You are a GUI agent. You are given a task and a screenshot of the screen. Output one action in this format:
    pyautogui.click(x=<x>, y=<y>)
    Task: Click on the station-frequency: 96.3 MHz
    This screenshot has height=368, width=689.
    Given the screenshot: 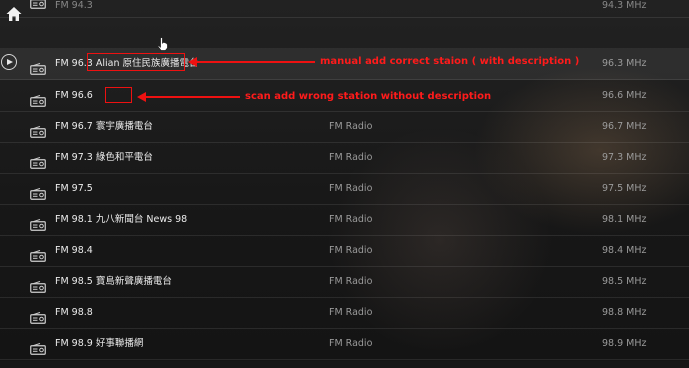 What is the action you would take?
    pyautogui.click(x=624, y=63)
    